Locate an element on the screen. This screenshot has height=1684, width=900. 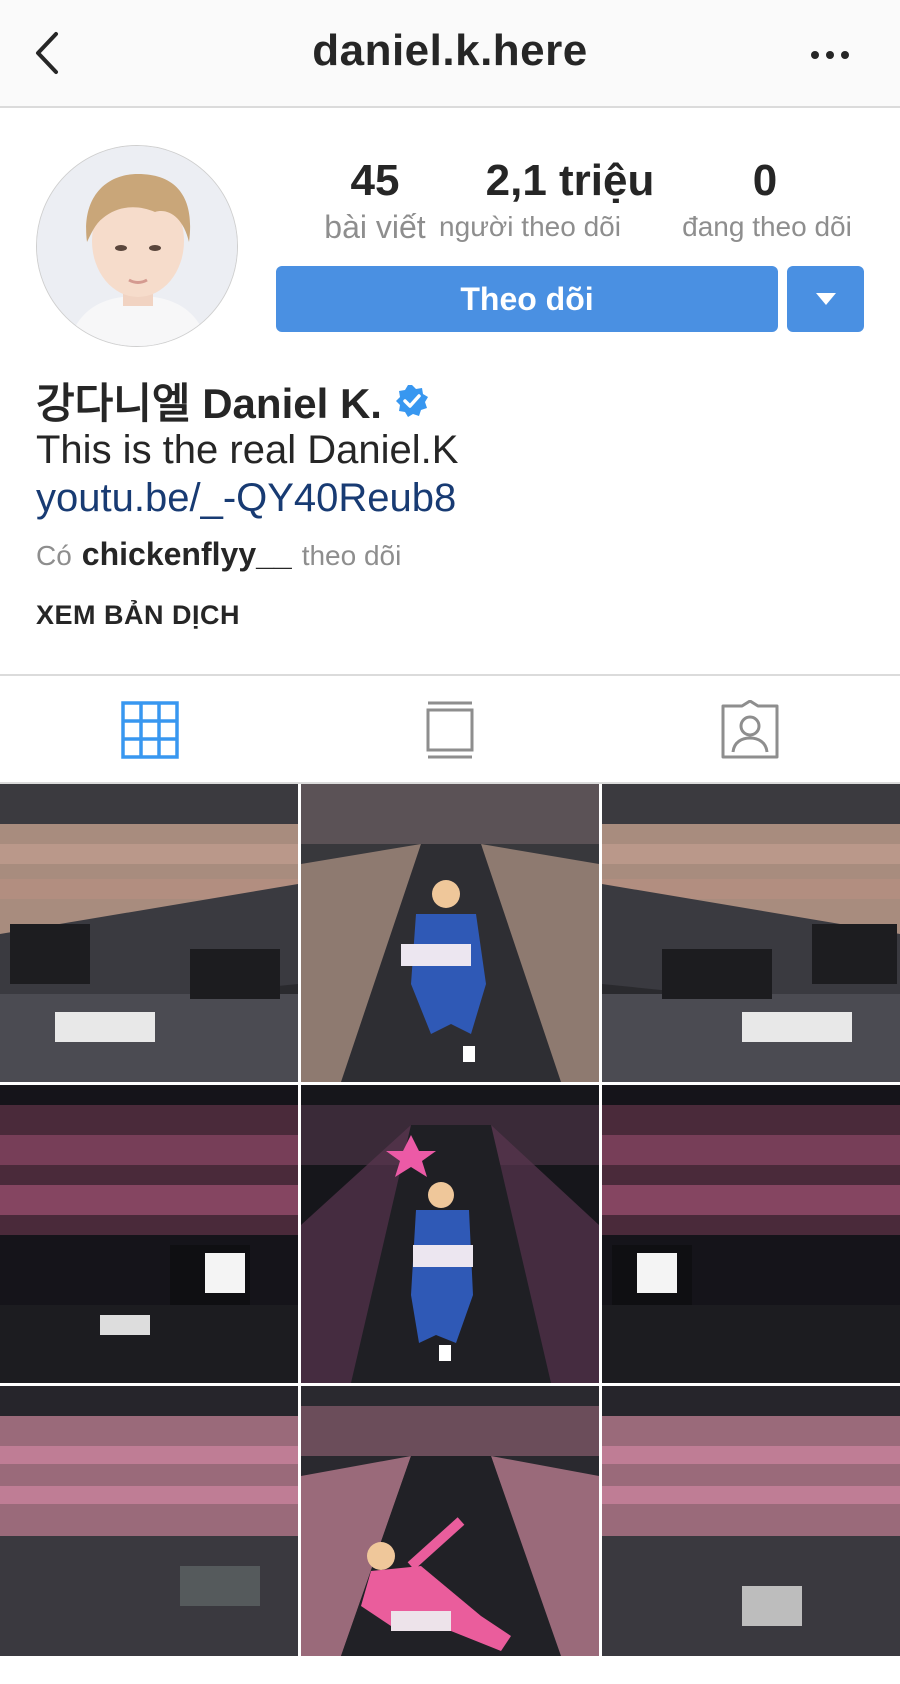
followed-by-suffix: theo dõi is located at coordinates (351, 555).